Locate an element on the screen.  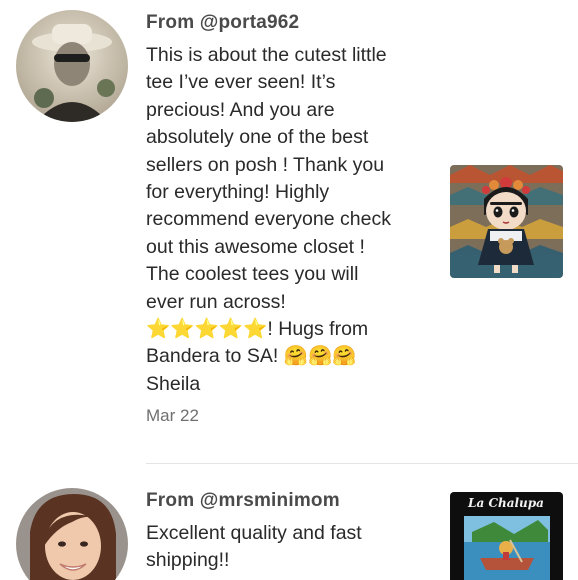
product-thumbnail: La Chalupa is located at coordinates (506, 536).